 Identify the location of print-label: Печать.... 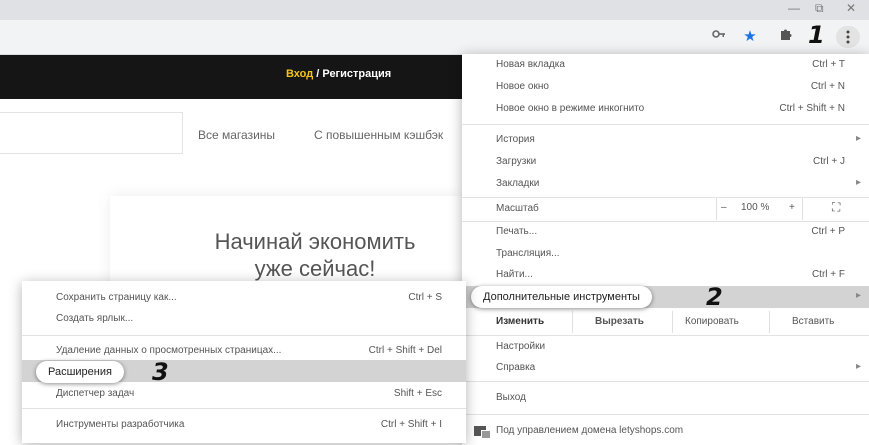
(517, 231).